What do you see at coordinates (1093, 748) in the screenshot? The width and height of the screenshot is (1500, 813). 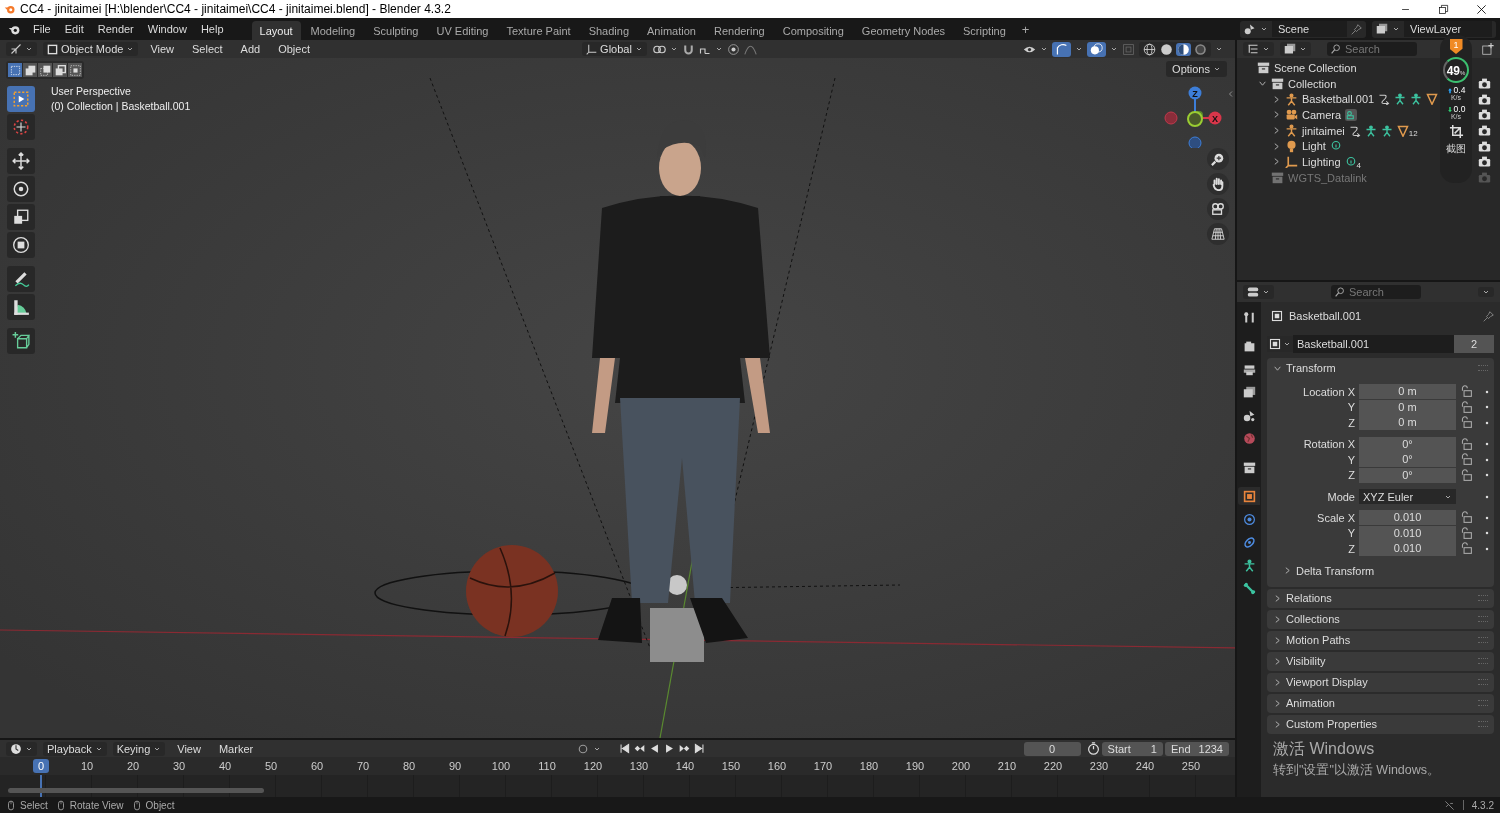 I see `stopwatch-icon` at bounding box center [1093, 748].